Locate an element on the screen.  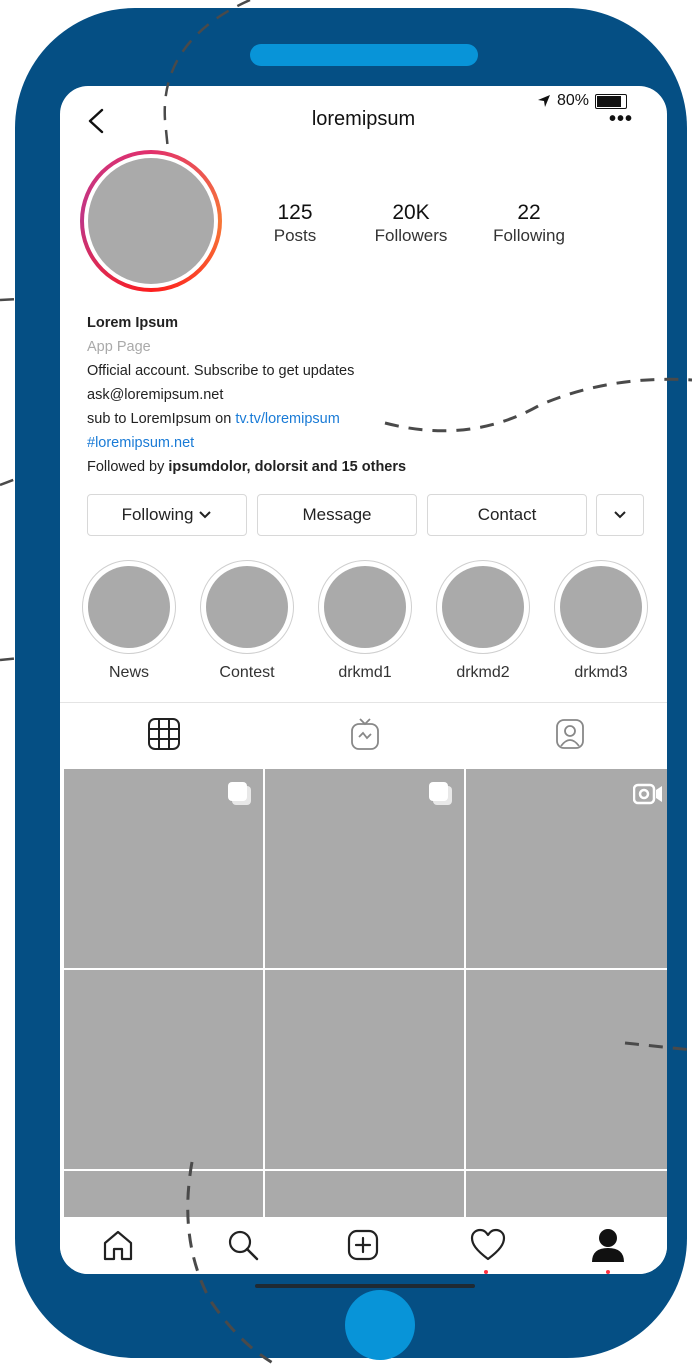
stat-following: 22 Following is located at coordinates (529, 223).